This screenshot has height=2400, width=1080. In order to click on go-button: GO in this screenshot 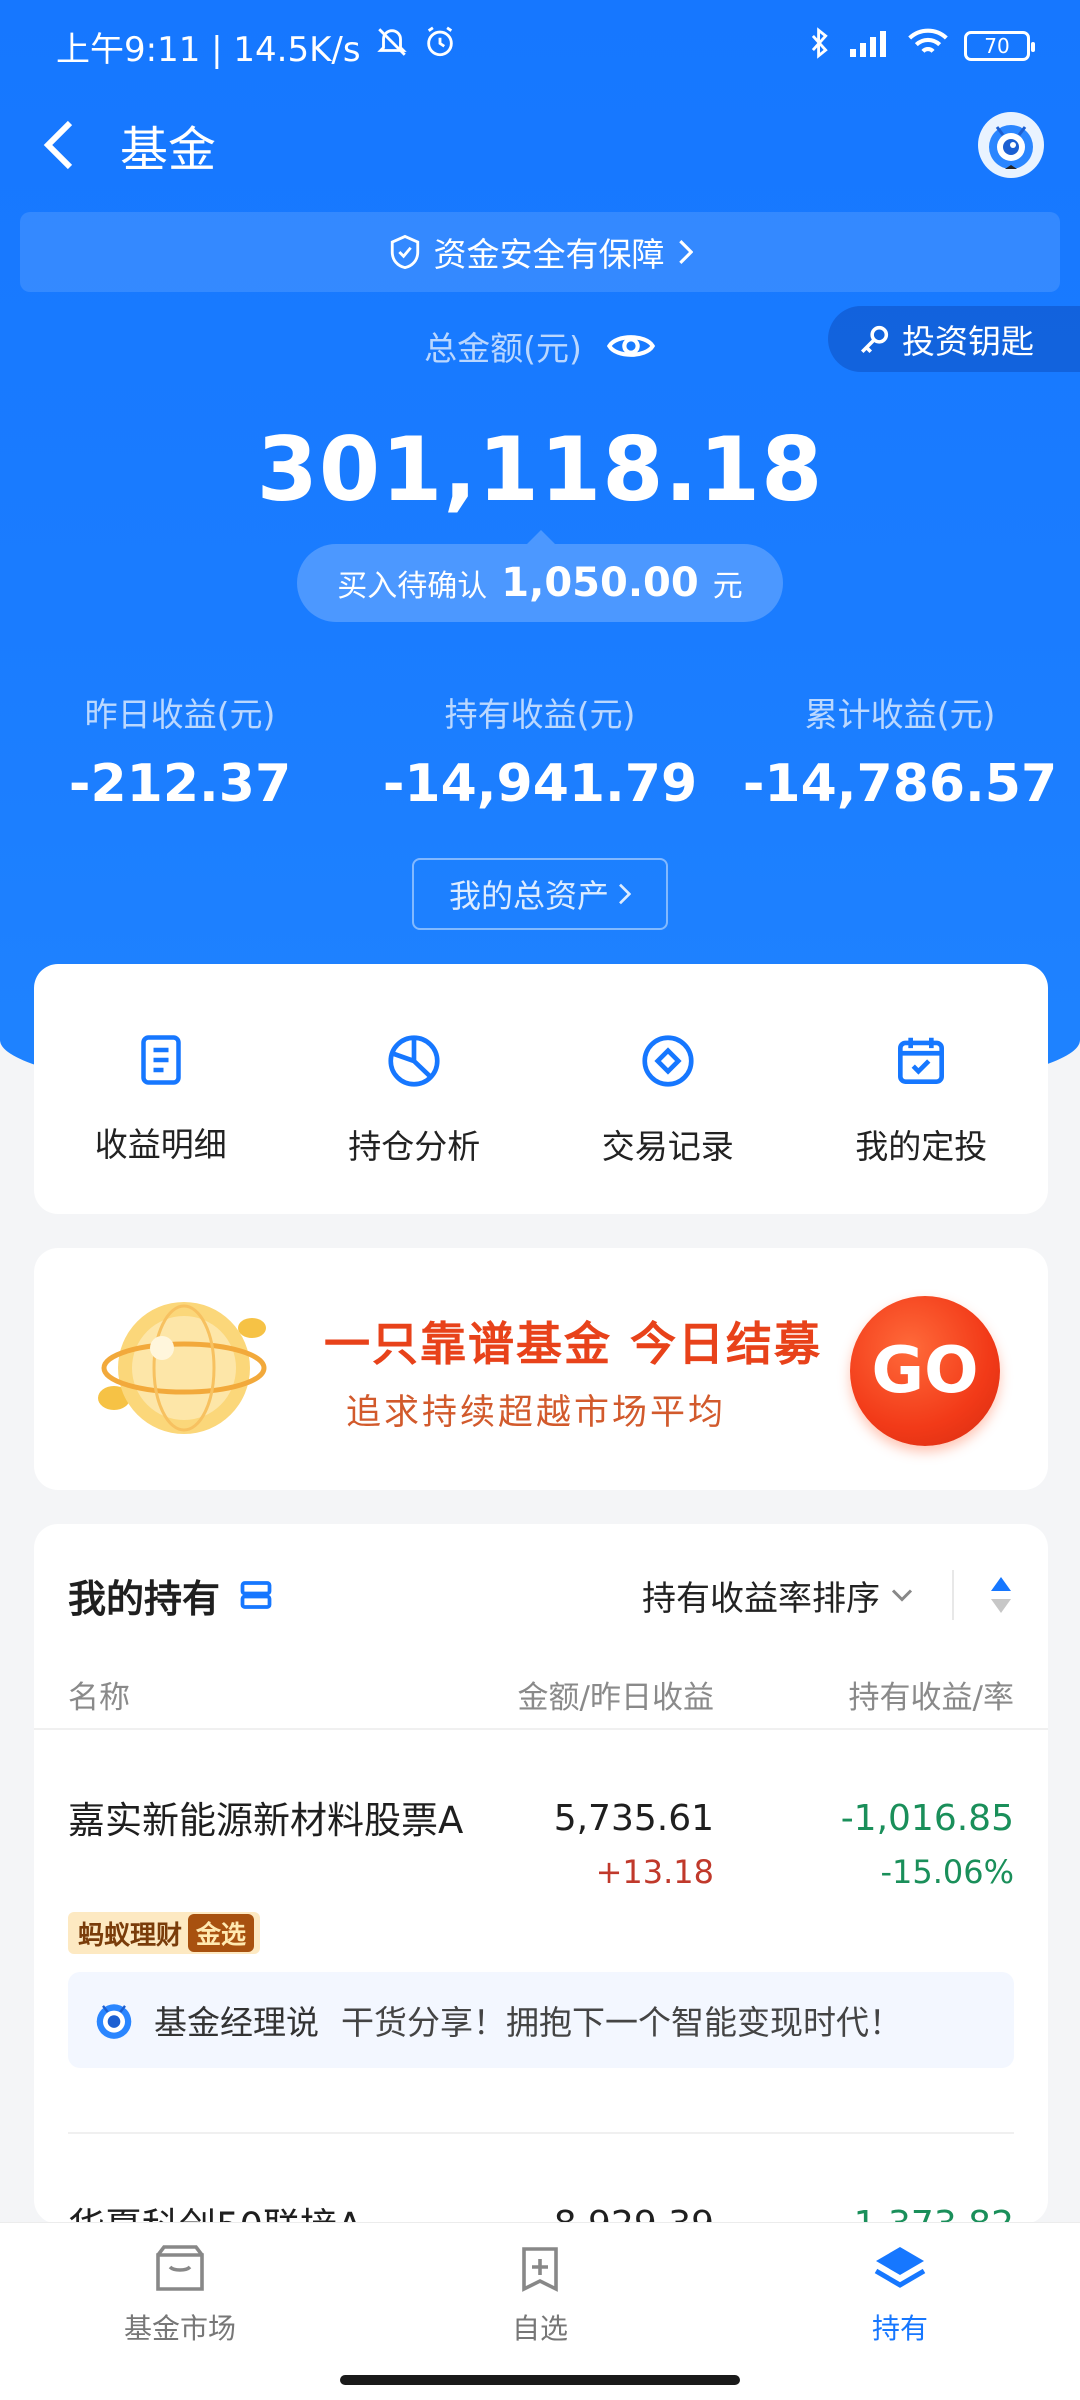, I will do `click(925, 1371)`.